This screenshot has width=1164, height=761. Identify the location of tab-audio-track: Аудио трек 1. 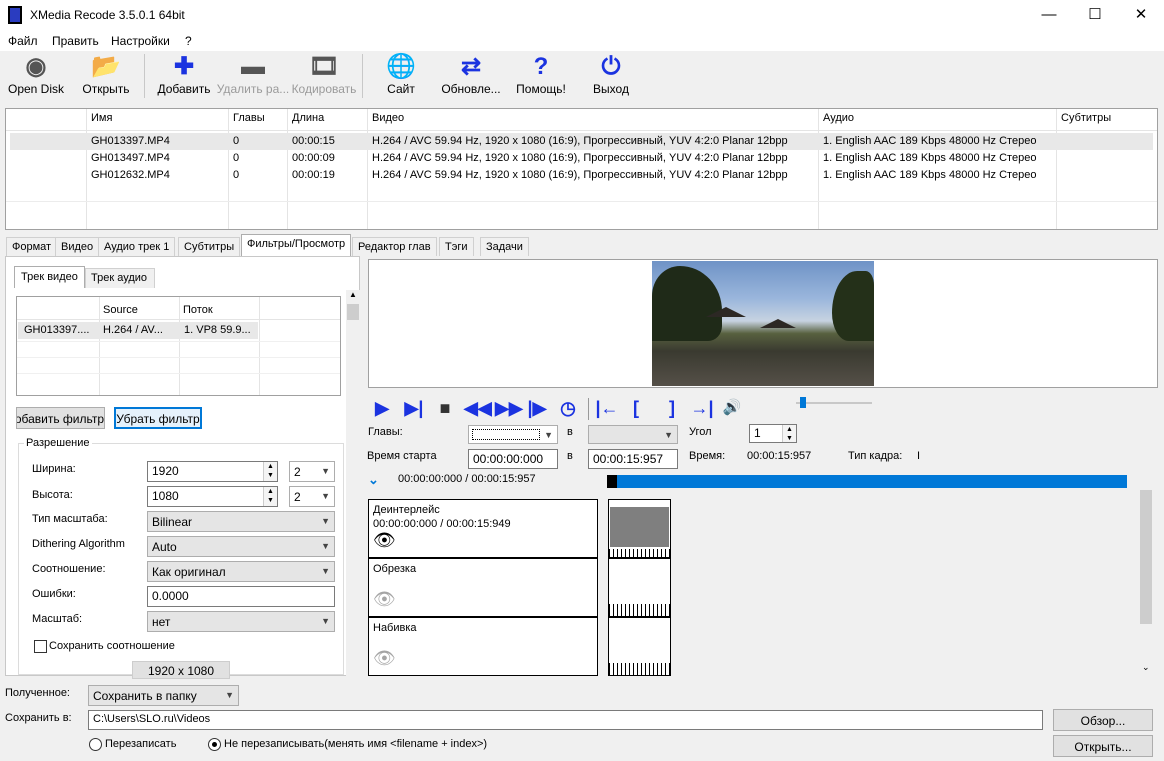
(137, 246).